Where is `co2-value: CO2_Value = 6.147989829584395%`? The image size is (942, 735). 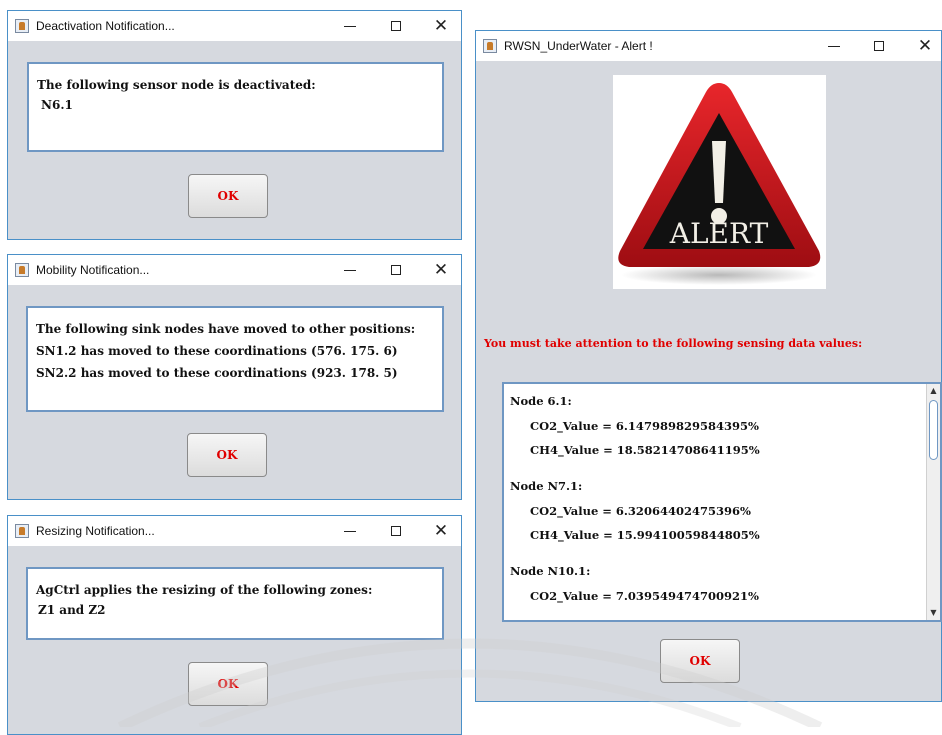 co2-value: CO2_Value = 6.147989829584395% is located at coordinates (644, 426).